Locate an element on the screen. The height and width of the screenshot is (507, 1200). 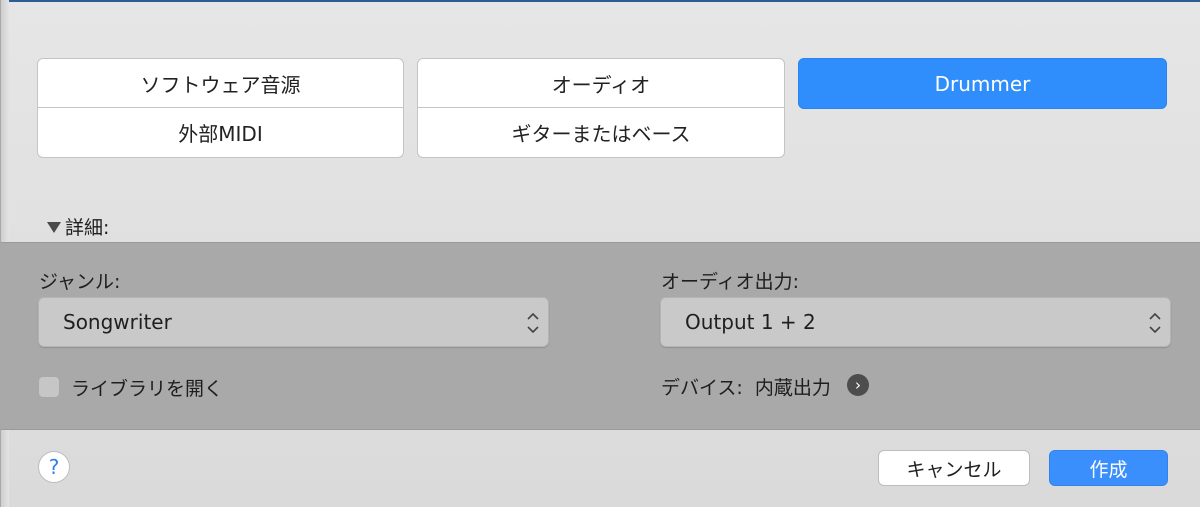
software-instrument-button: ソフトウェア音源 is located at coordinates (220, 83).